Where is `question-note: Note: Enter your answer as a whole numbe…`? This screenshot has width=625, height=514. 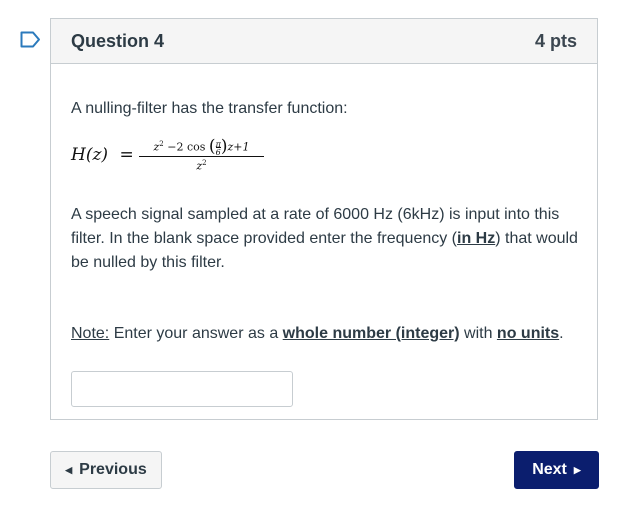
question-note: Note: Enter your answer as a whole numbe… is located at coordinates (317, 333).